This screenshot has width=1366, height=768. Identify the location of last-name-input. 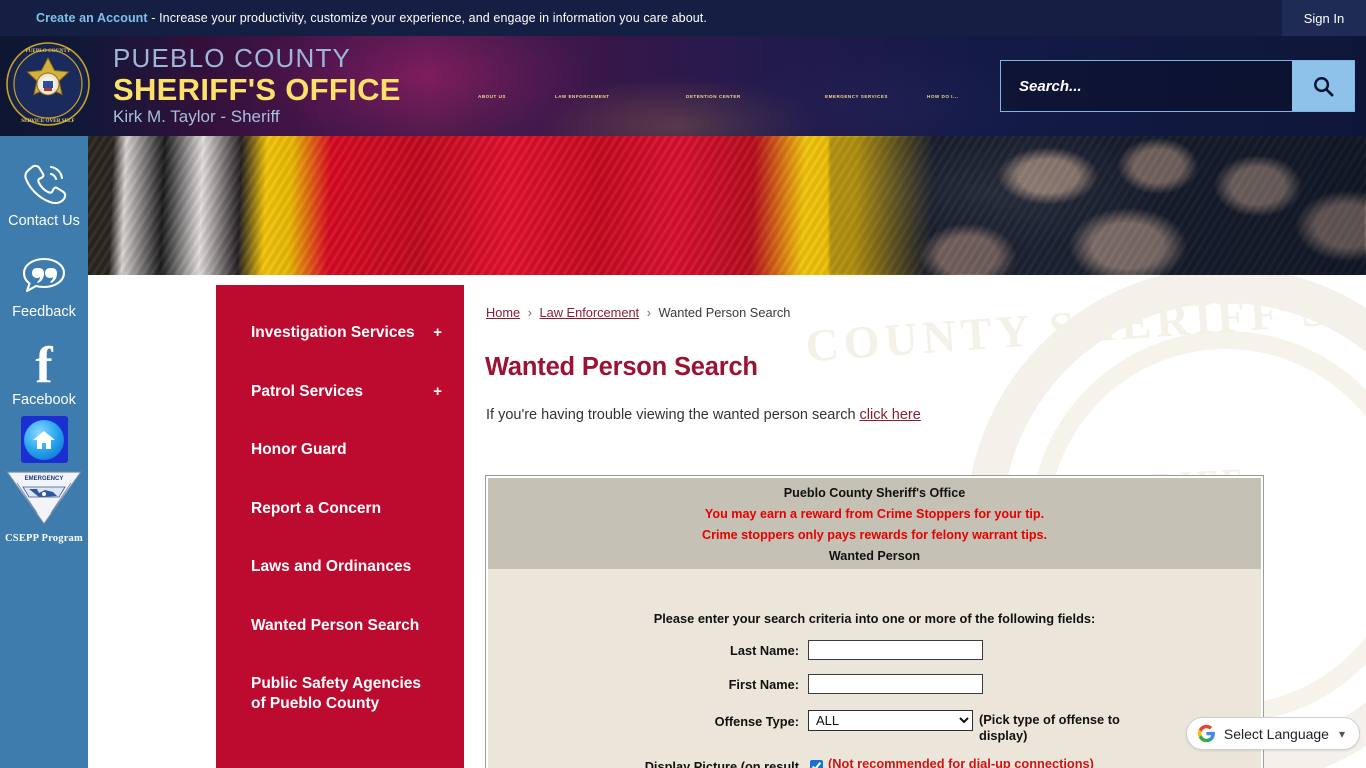
(895, 650).